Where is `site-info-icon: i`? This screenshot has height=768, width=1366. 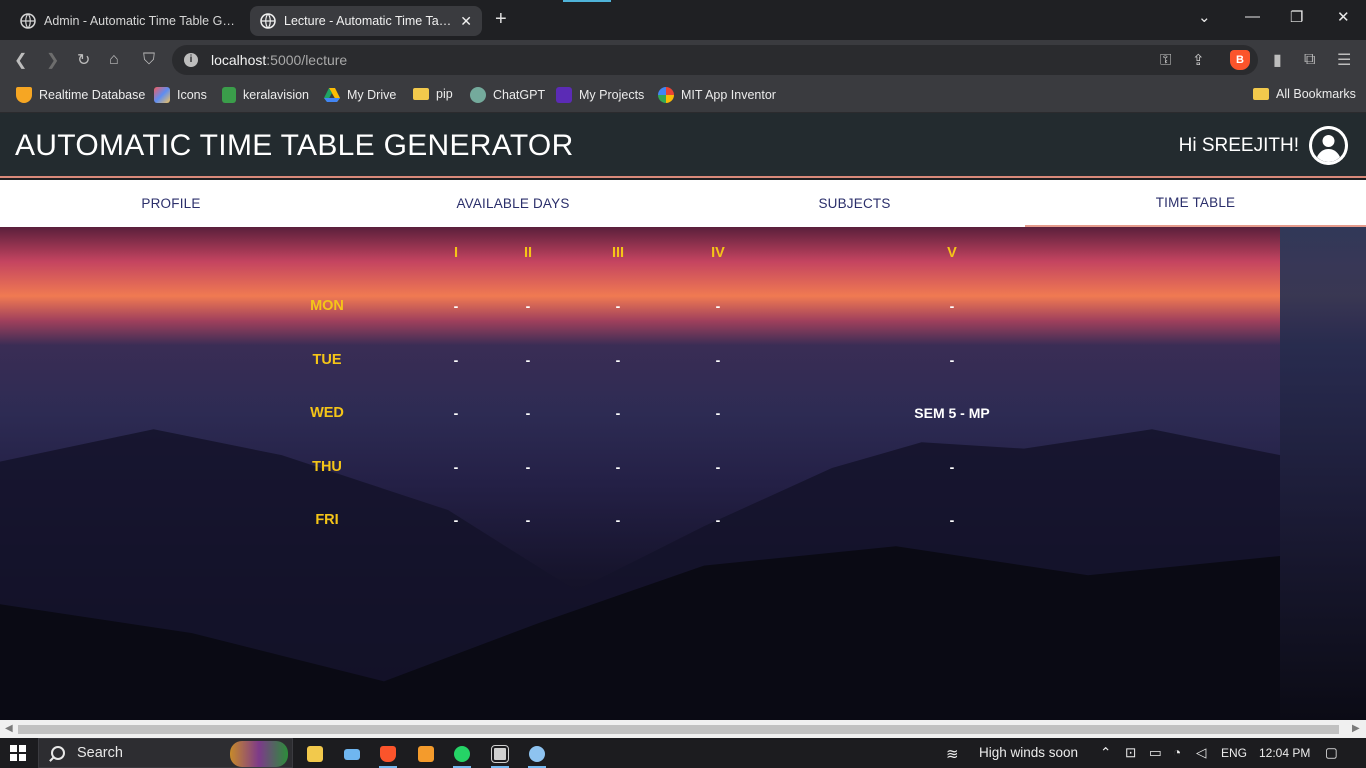
site-info-icon: i is located at coordinates (191, 60).